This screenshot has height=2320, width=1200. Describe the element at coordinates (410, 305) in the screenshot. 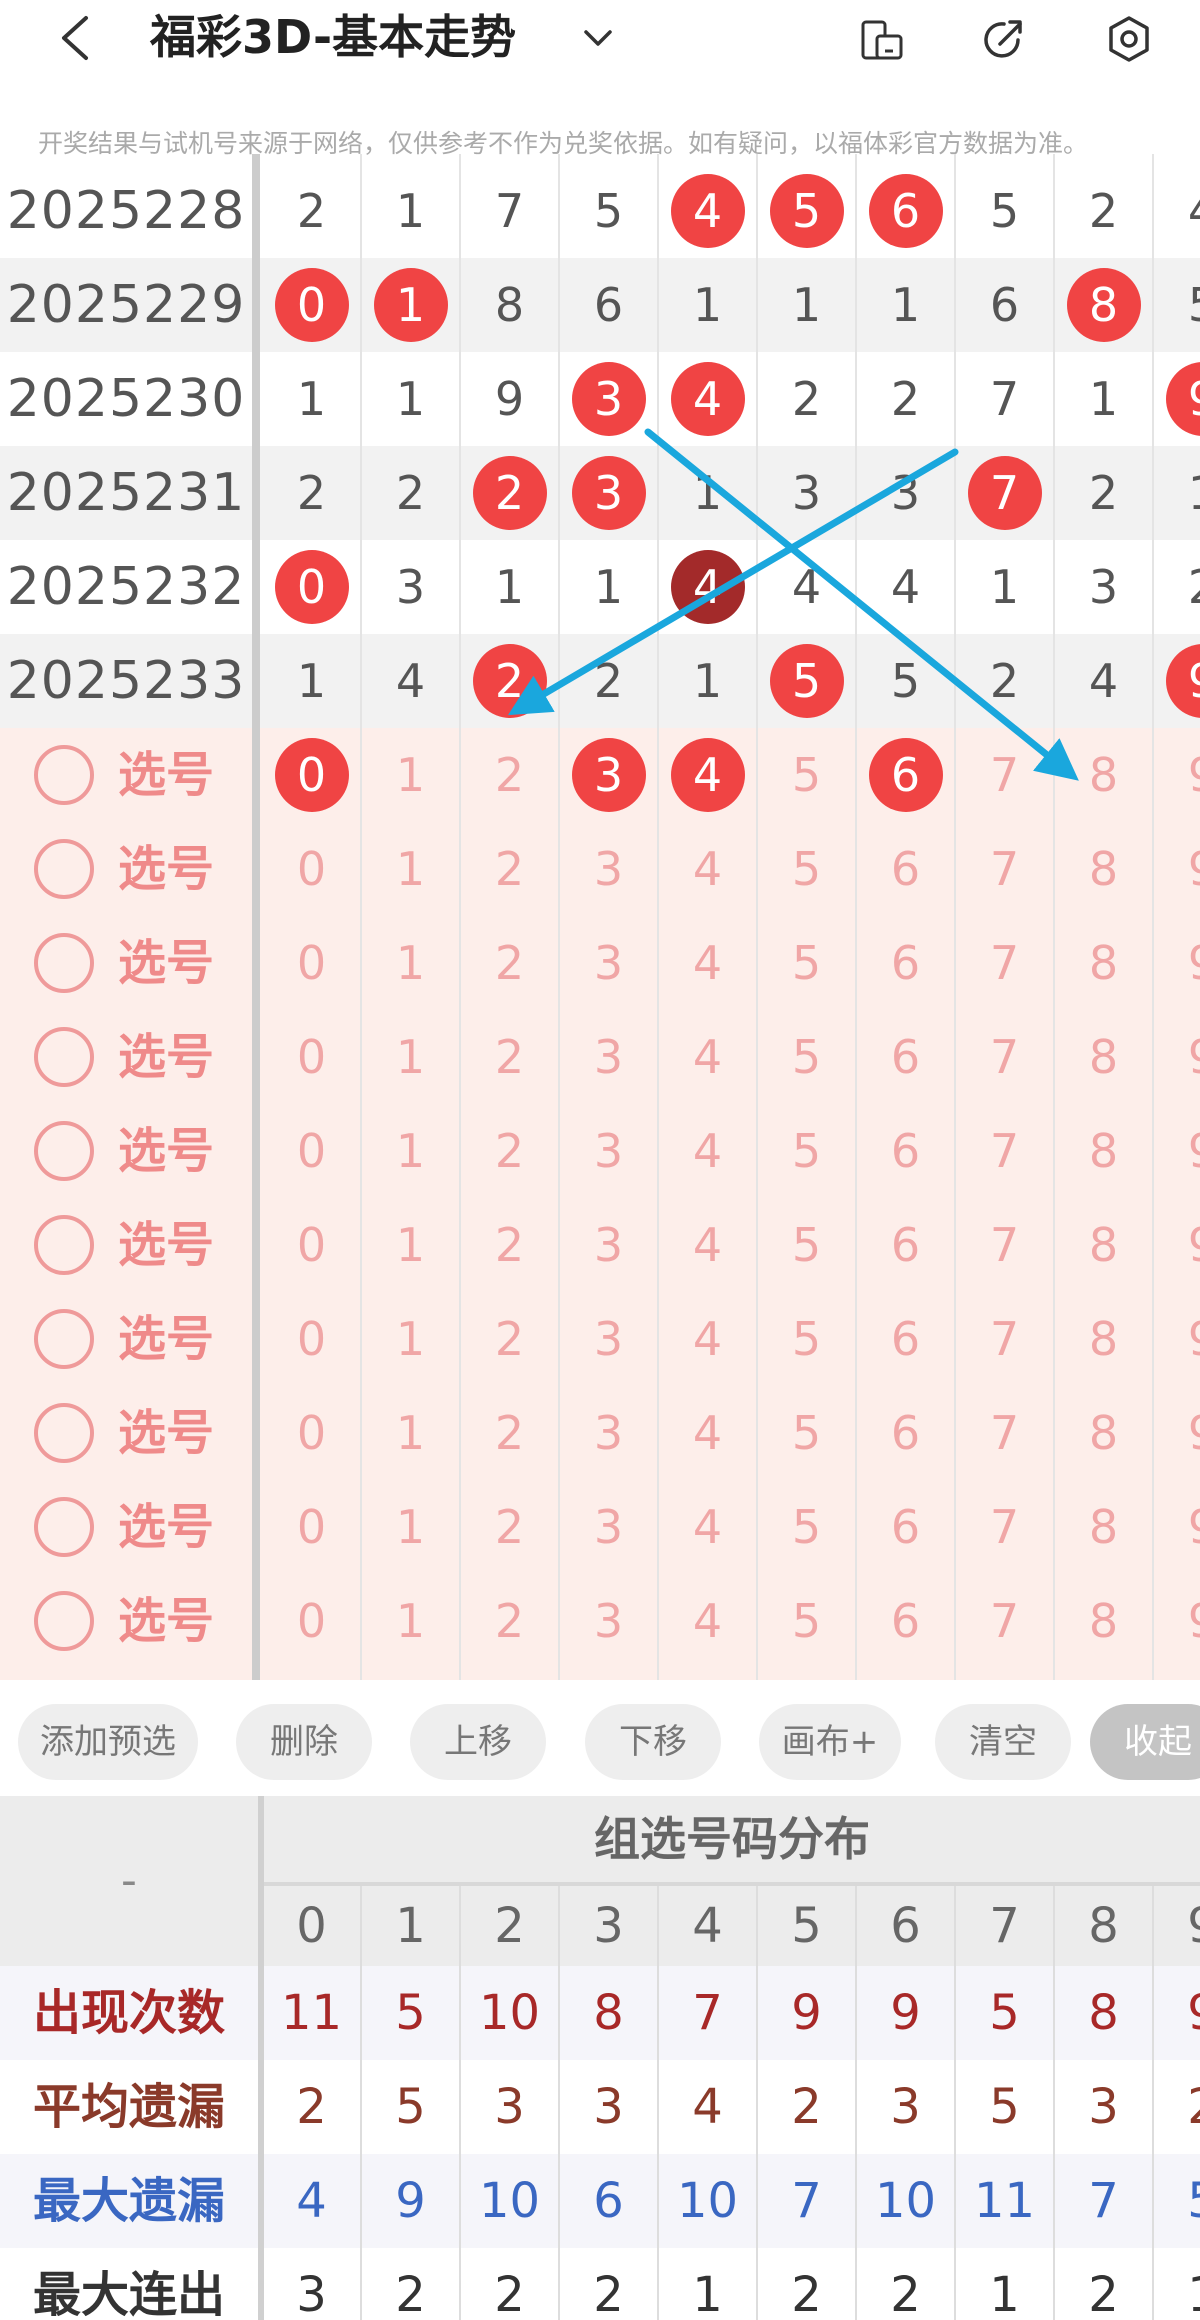

I see `hit-ball: 1` at that location.